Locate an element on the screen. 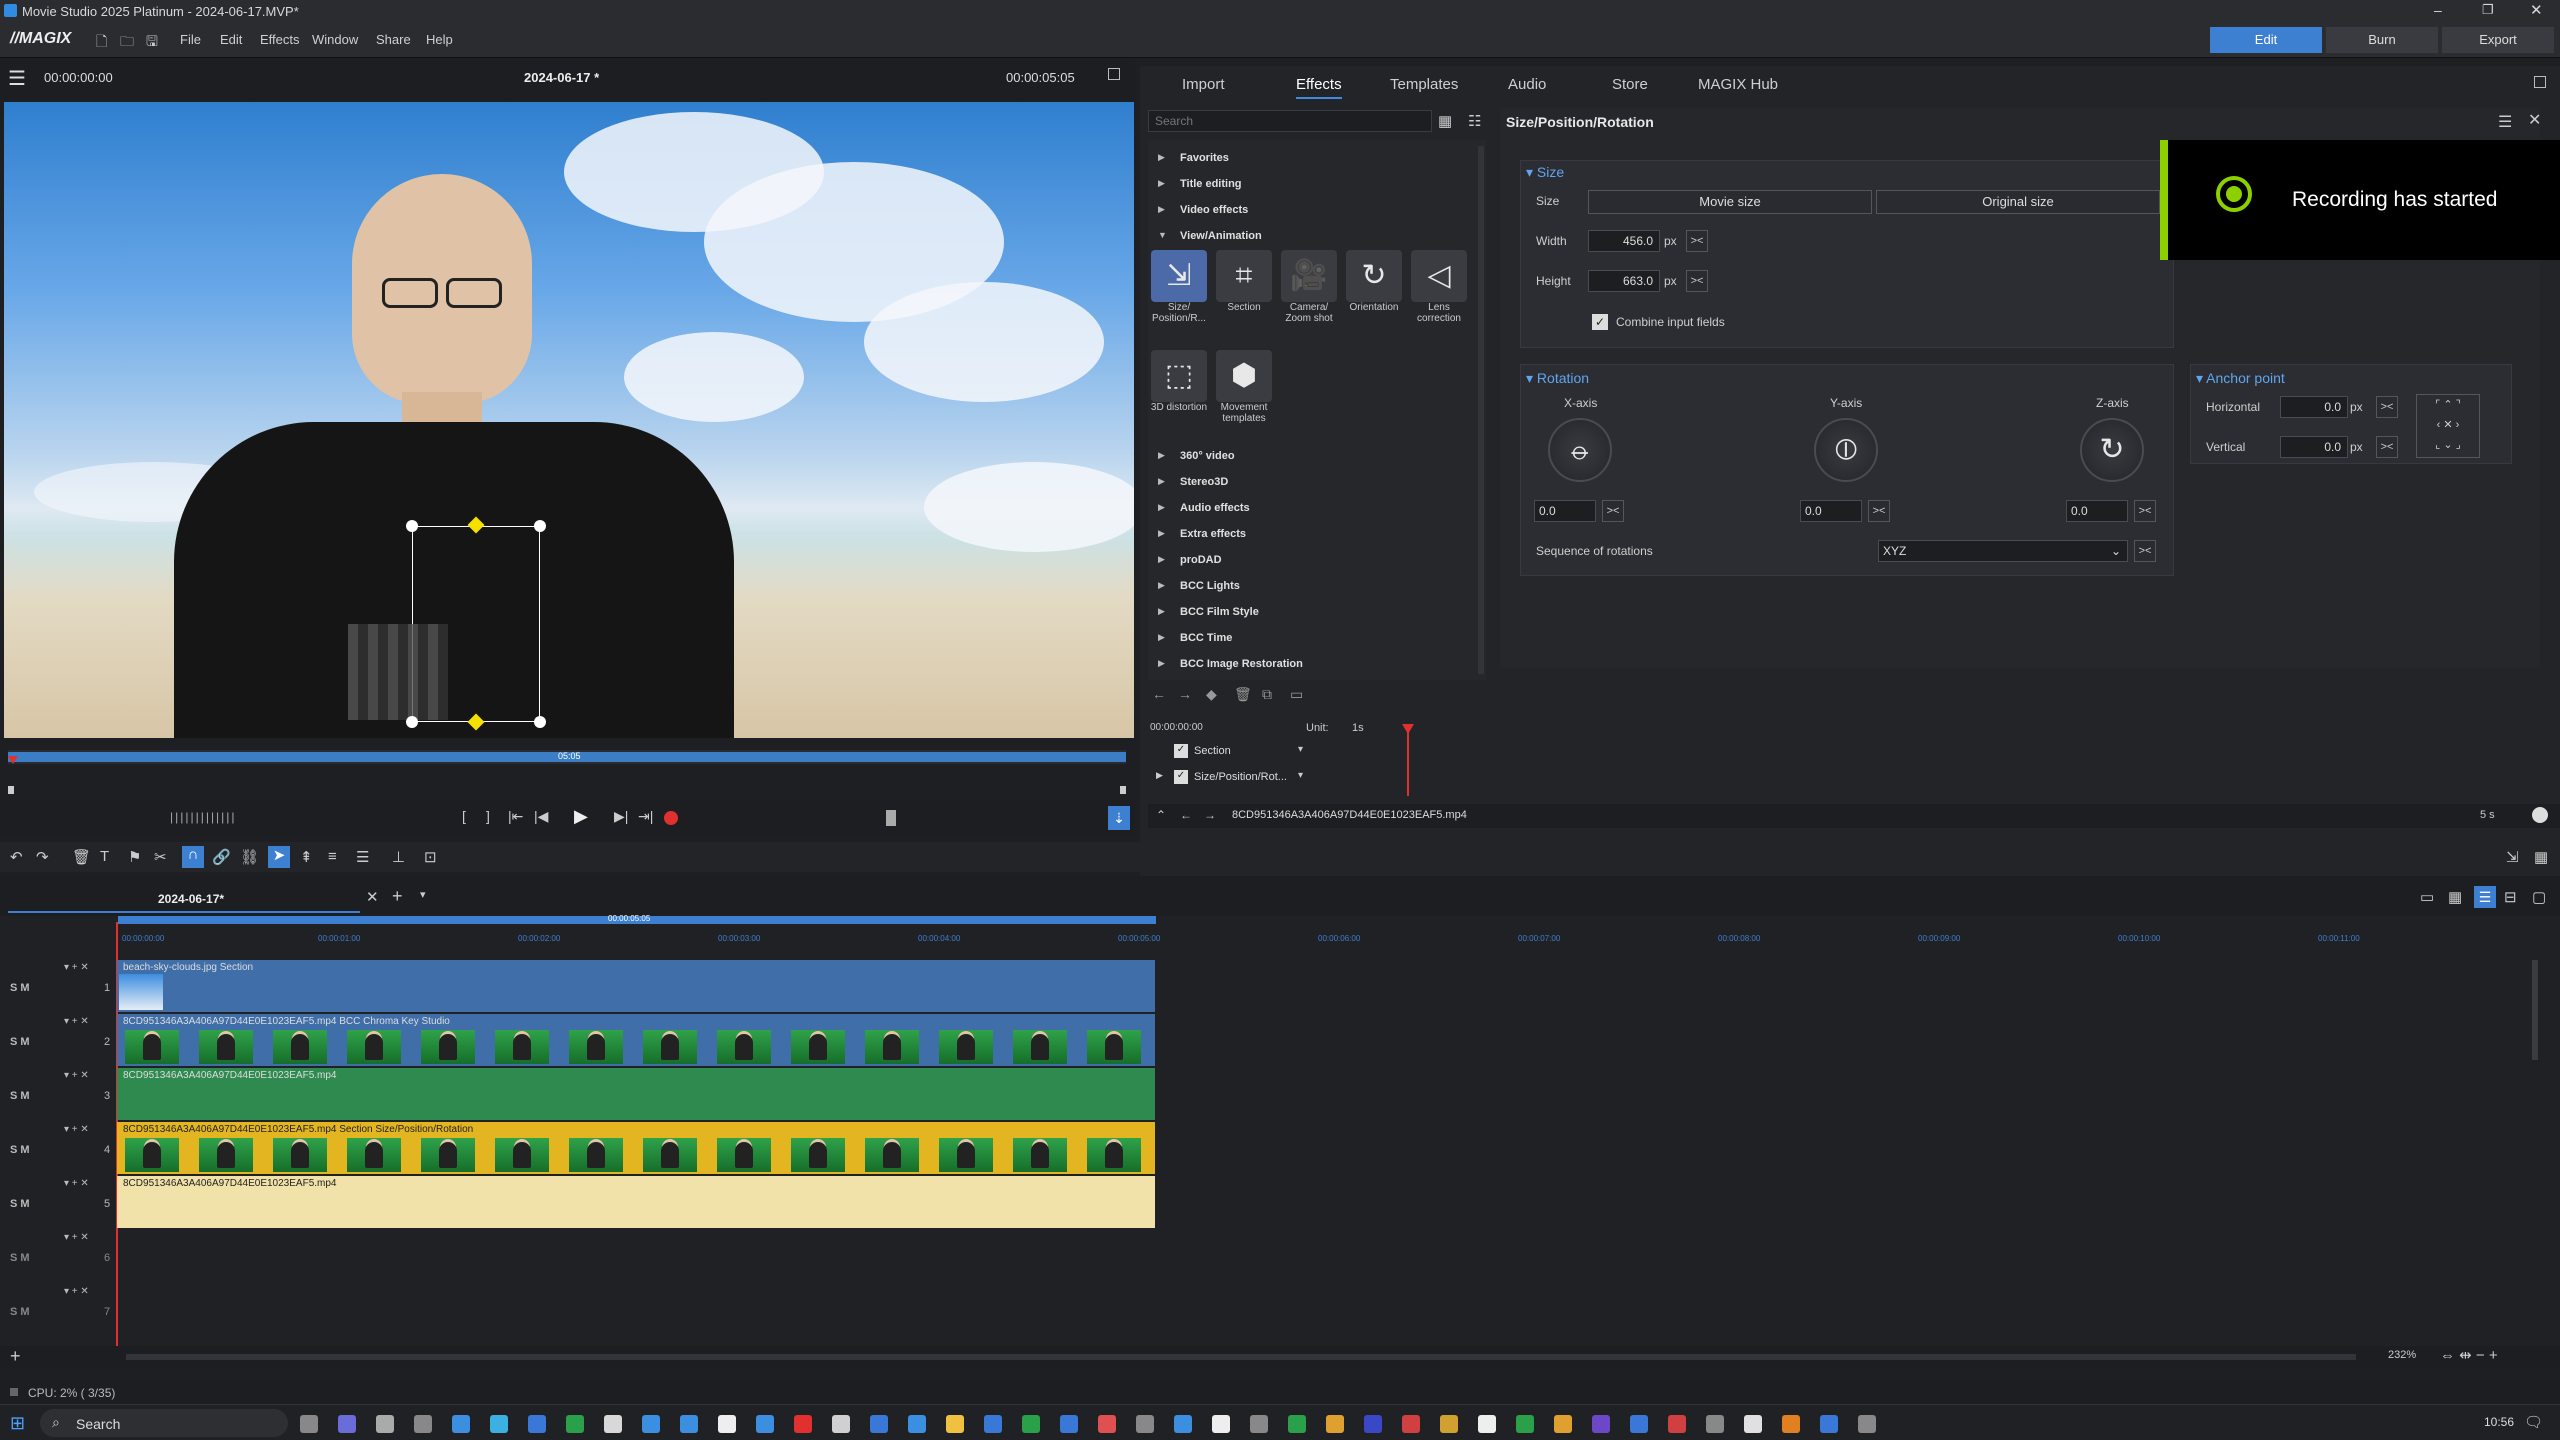 This screenshot has width=2560, height=1440. minimize-icon: – is located at coordinates (2438, 10).